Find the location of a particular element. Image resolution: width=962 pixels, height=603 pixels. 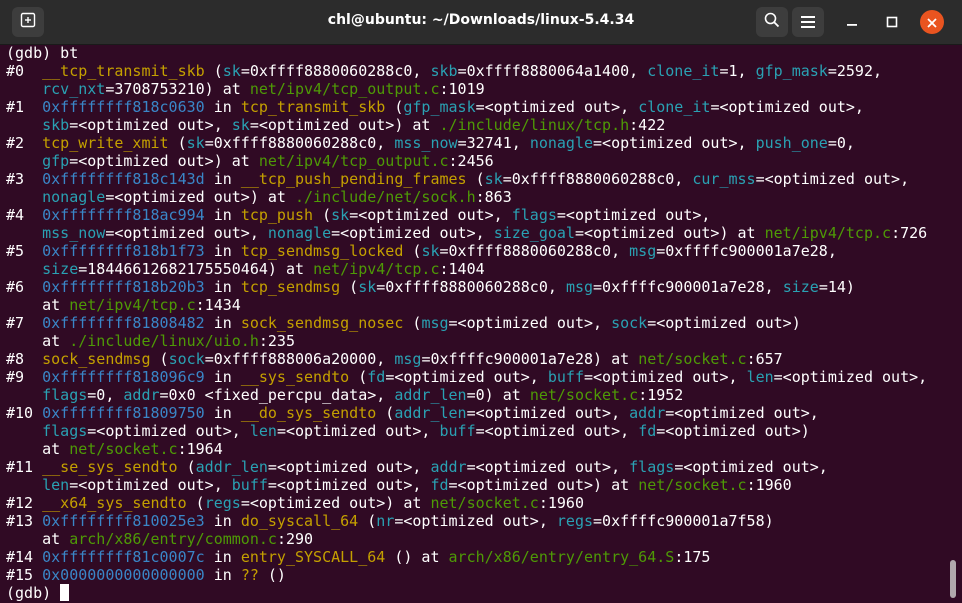

text-segment-plain: :1404 is located at coordinates (462, 269).